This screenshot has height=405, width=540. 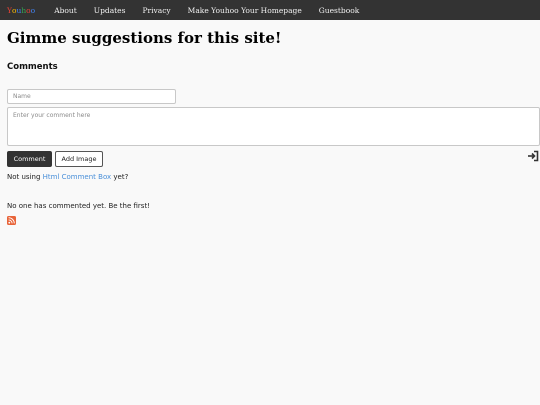 I want to click on site-logo: Youhoo, so click(x=21, y=10).